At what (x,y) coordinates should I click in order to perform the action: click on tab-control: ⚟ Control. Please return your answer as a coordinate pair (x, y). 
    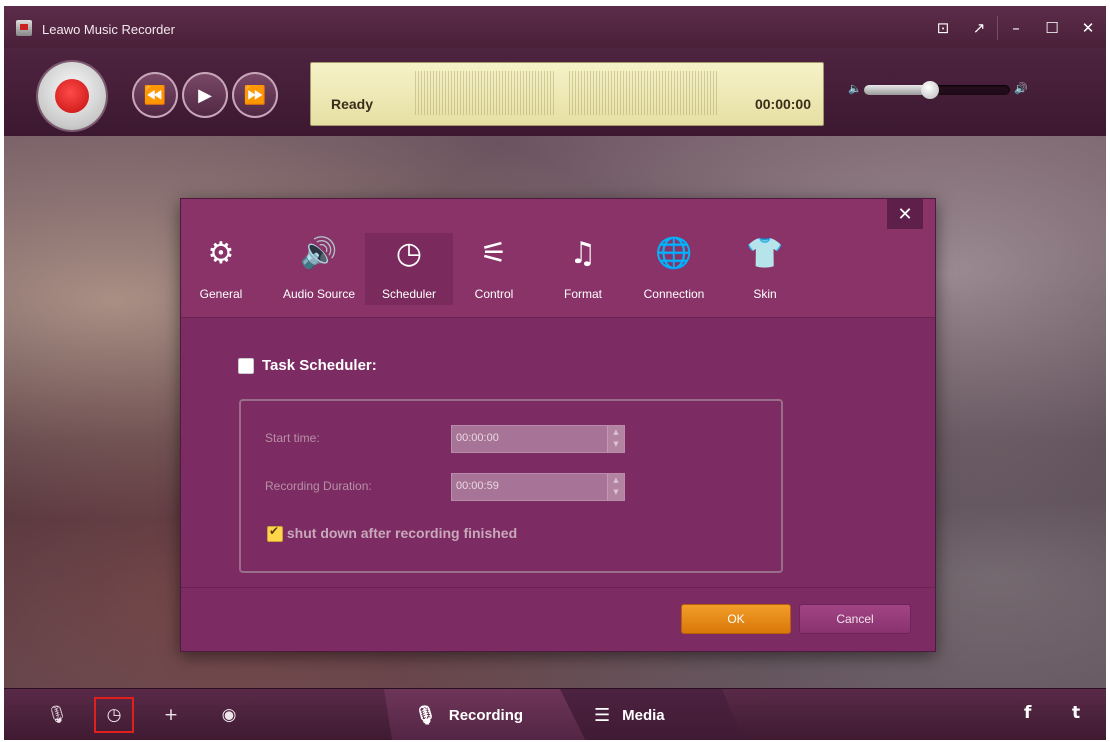
    Looking at the image, I should click on (494, 269).